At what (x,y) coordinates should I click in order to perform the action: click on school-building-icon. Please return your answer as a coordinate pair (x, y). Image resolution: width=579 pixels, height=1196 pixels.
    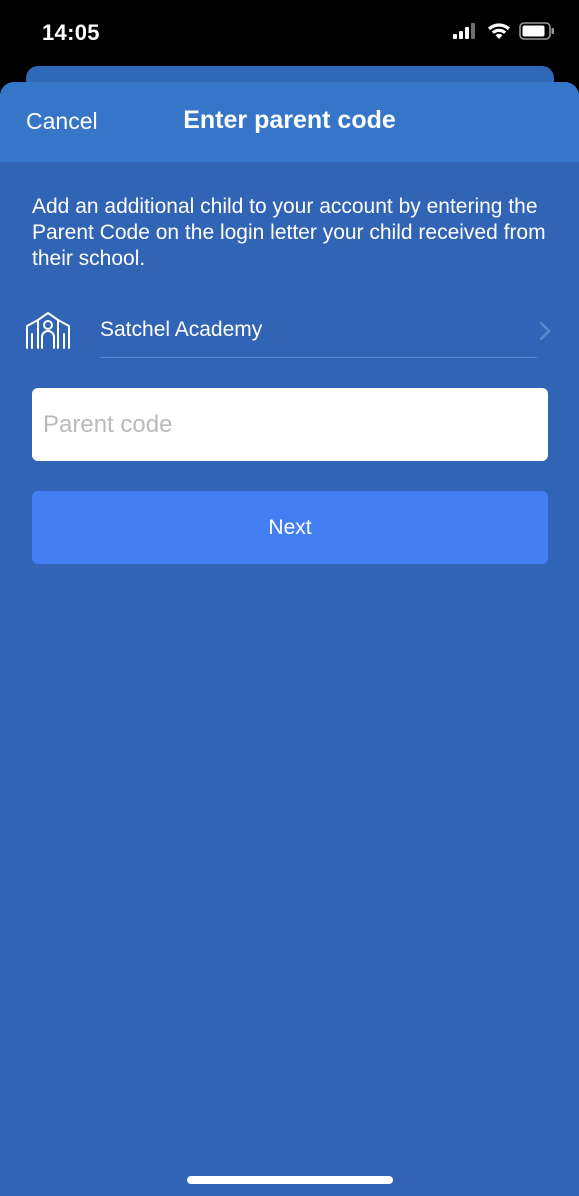
    Looking at the image, I should click on (48, 330).